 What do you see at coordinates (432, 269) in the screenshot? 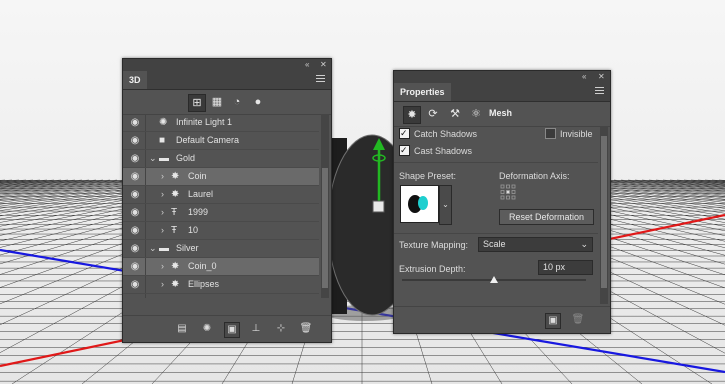
I see `extrusion-depth-label: Extrusion Depth:` at bounding box center [432, 269].